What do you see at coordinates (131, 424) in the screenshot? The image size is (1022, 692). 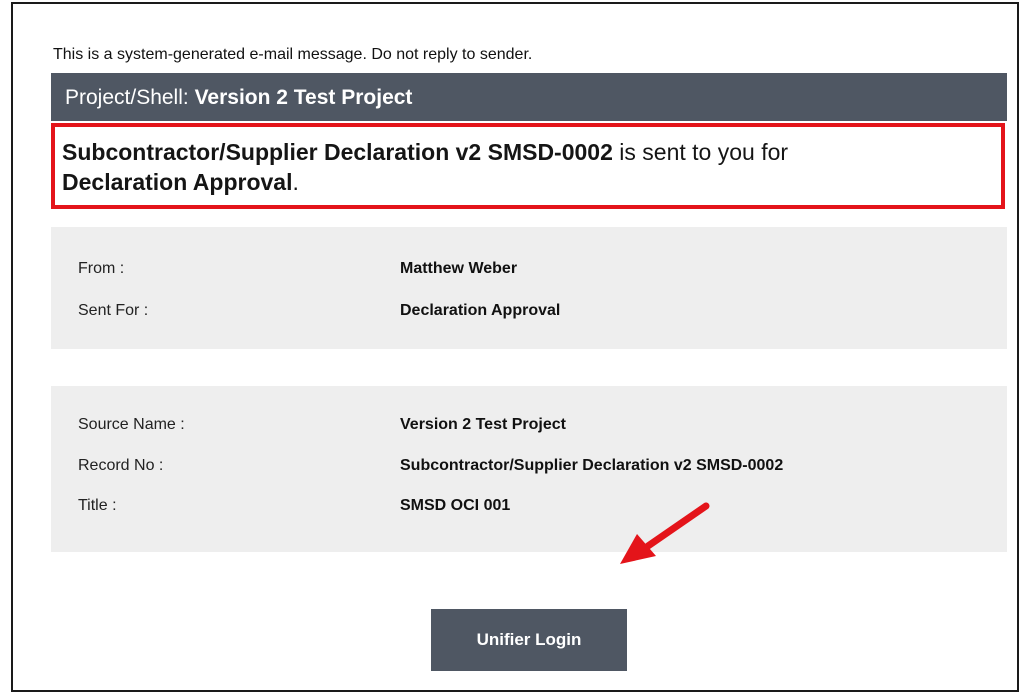 I see `source-name-label: Source Name :` at bounding box center [131, 424].